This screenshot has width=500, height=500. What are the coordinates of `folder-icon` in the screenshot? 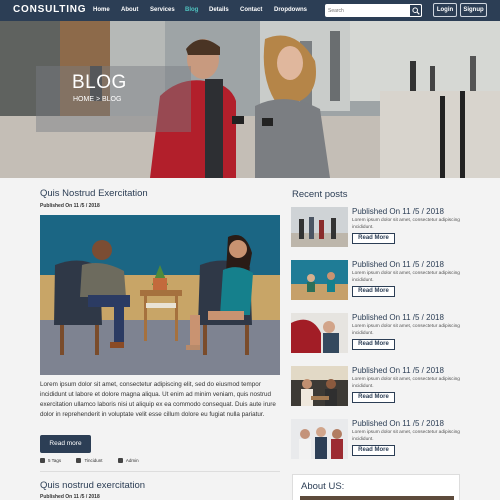 It's located at (79, 460).